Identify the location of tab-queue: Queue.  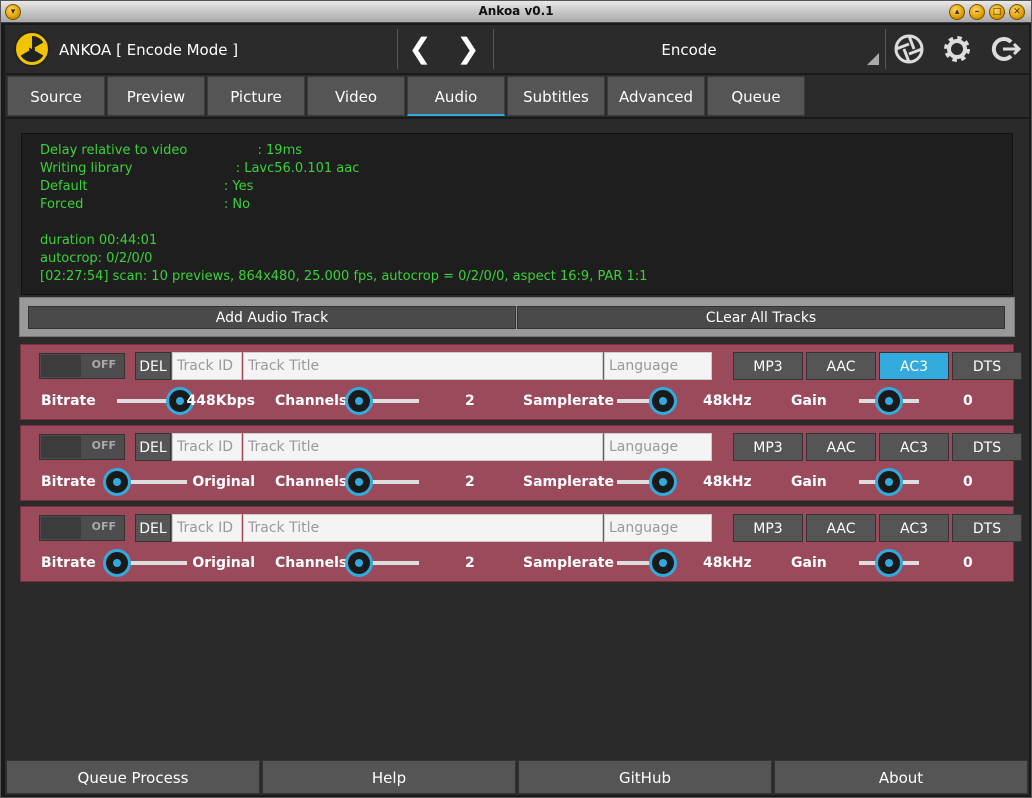
(756, 96).